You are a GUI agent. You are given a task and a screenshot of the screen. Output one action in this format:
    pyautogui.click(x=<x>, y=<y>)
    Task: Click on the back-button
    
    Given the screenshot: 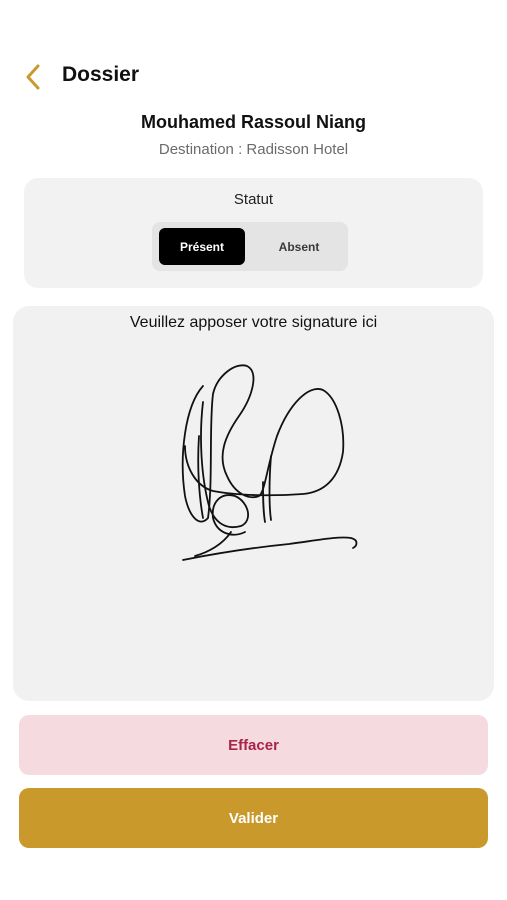 What is the action you would take?
    pyautogui.click(x=33, y=77)
    